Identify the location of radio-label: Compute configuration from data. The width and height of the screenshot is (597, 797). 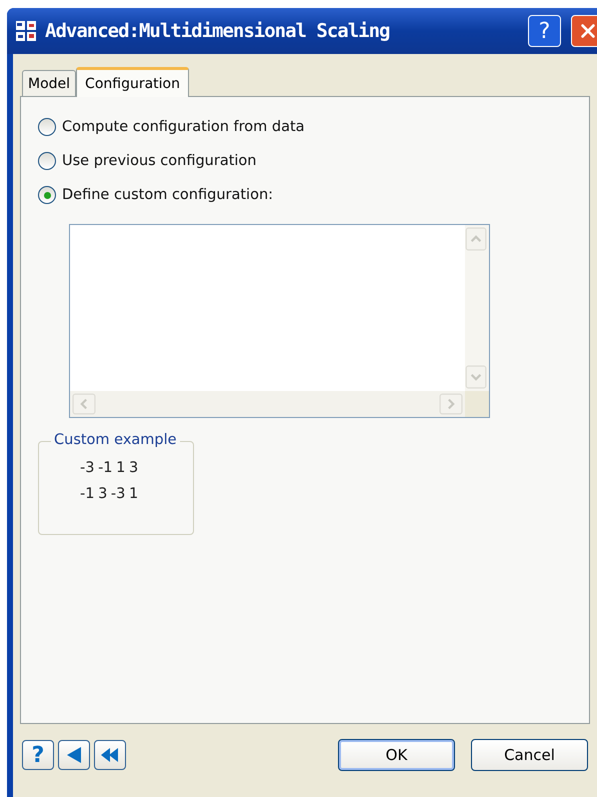
(183, 127).